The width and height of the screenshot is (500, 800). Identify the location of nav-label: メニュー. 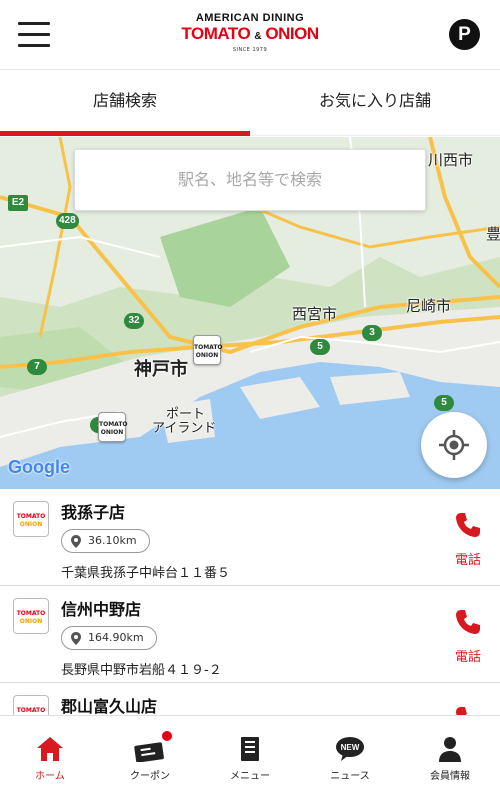
(250, 776).